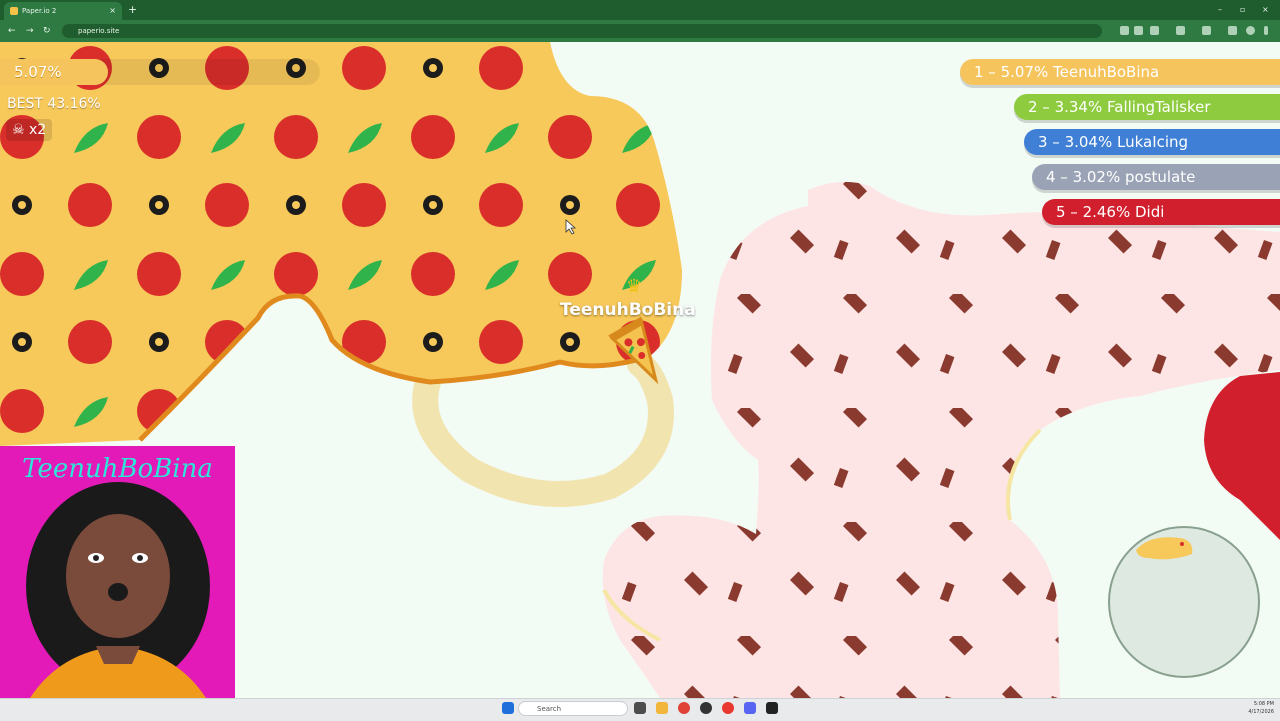  What do you see at coordinates (39, 11) in the screenshot?
I see `tab-title: Paper.io 2` at bounding box center [39, 11].